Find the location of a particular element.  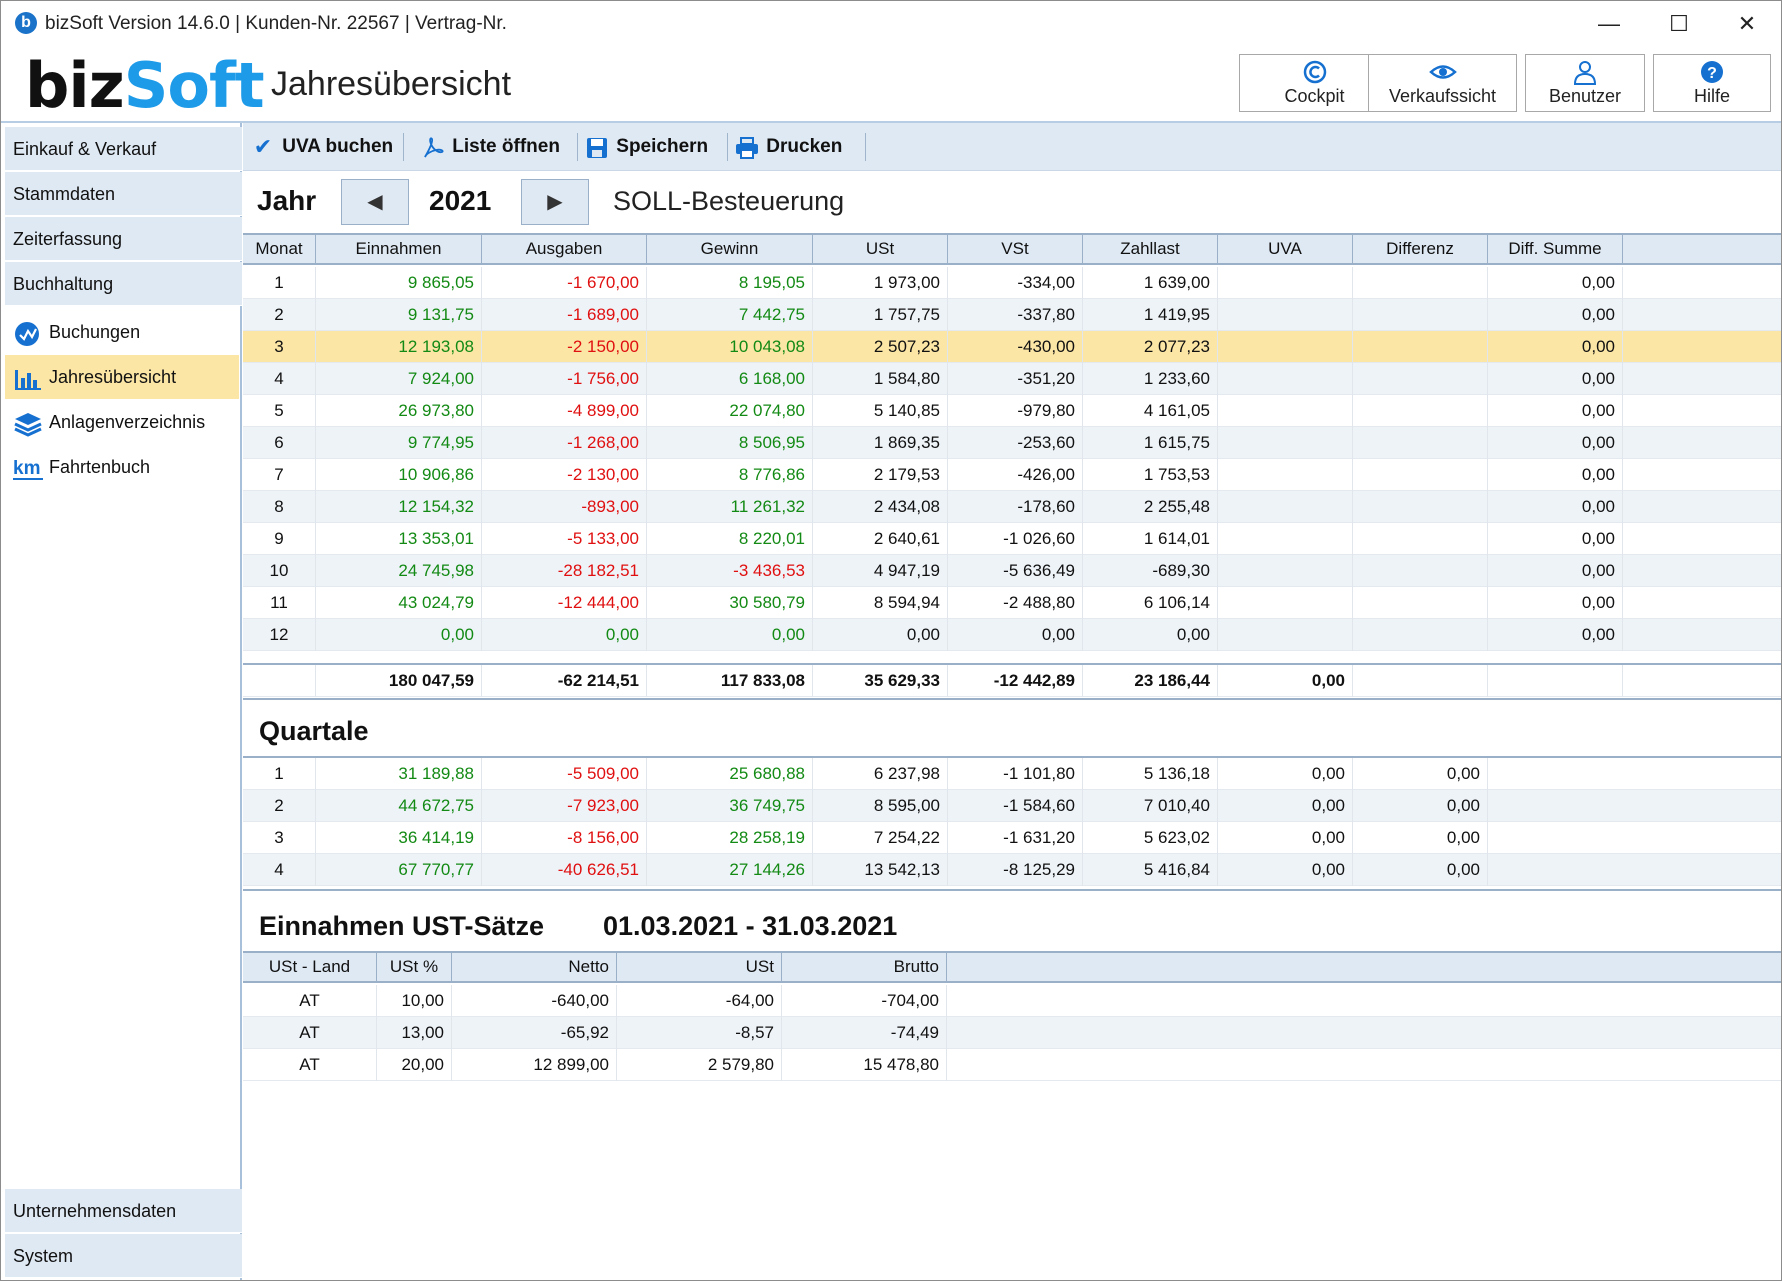

table-cell: 11 261,32 is located at coordinates (730, 507).